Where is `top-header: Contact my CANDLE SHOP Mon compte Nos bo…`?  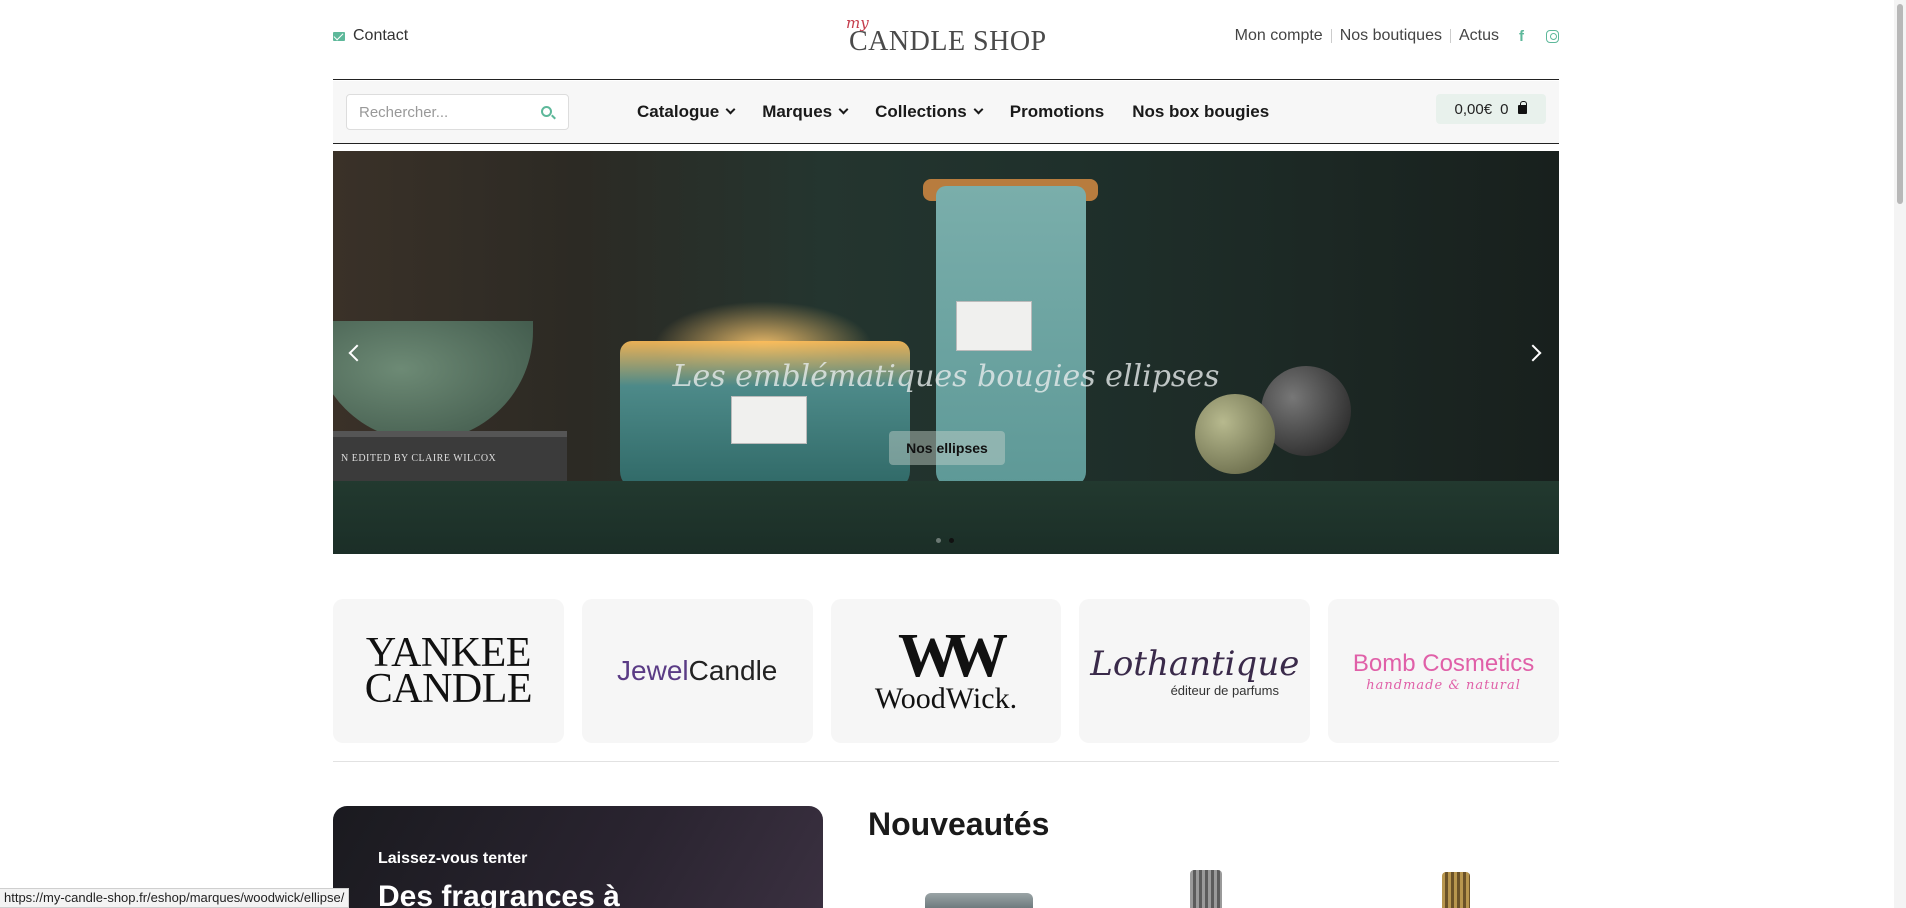
top-header: Contact my CANDLE SHOP Mon compte Nos bo… is located at coordinates (946, 40).